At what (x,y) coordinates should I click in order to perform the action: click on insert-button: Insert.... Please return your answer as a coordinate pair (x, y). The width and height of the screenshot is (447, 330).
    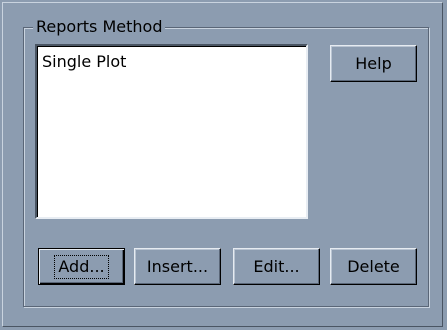
    Looking at the image, I should click on (177, 266).